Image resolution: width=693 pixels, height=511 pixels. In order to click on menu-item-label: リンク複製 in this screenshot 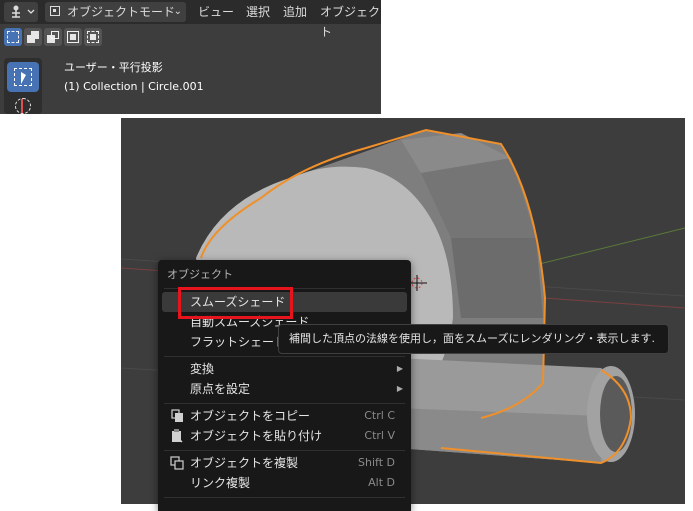, I will do `click(220, 483)`.